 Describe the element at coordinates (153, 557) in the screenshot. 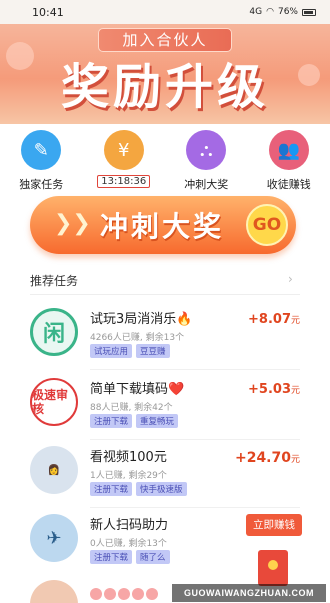

I see `task-tag: 随了么` at that location.